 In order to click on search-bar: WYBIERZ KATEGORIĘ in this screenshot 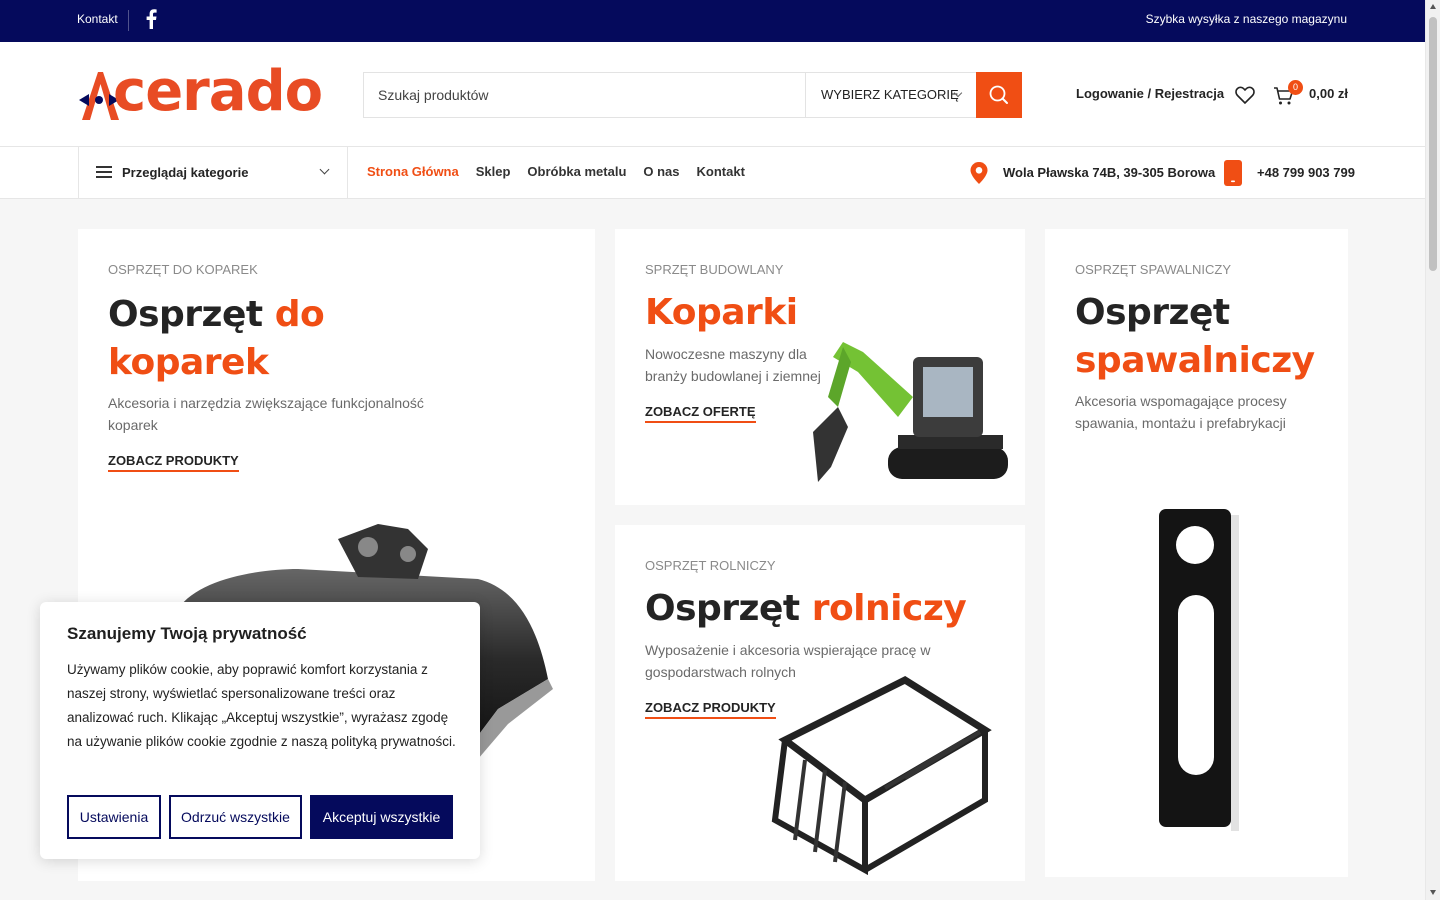, I will do `click(692, 95)`.